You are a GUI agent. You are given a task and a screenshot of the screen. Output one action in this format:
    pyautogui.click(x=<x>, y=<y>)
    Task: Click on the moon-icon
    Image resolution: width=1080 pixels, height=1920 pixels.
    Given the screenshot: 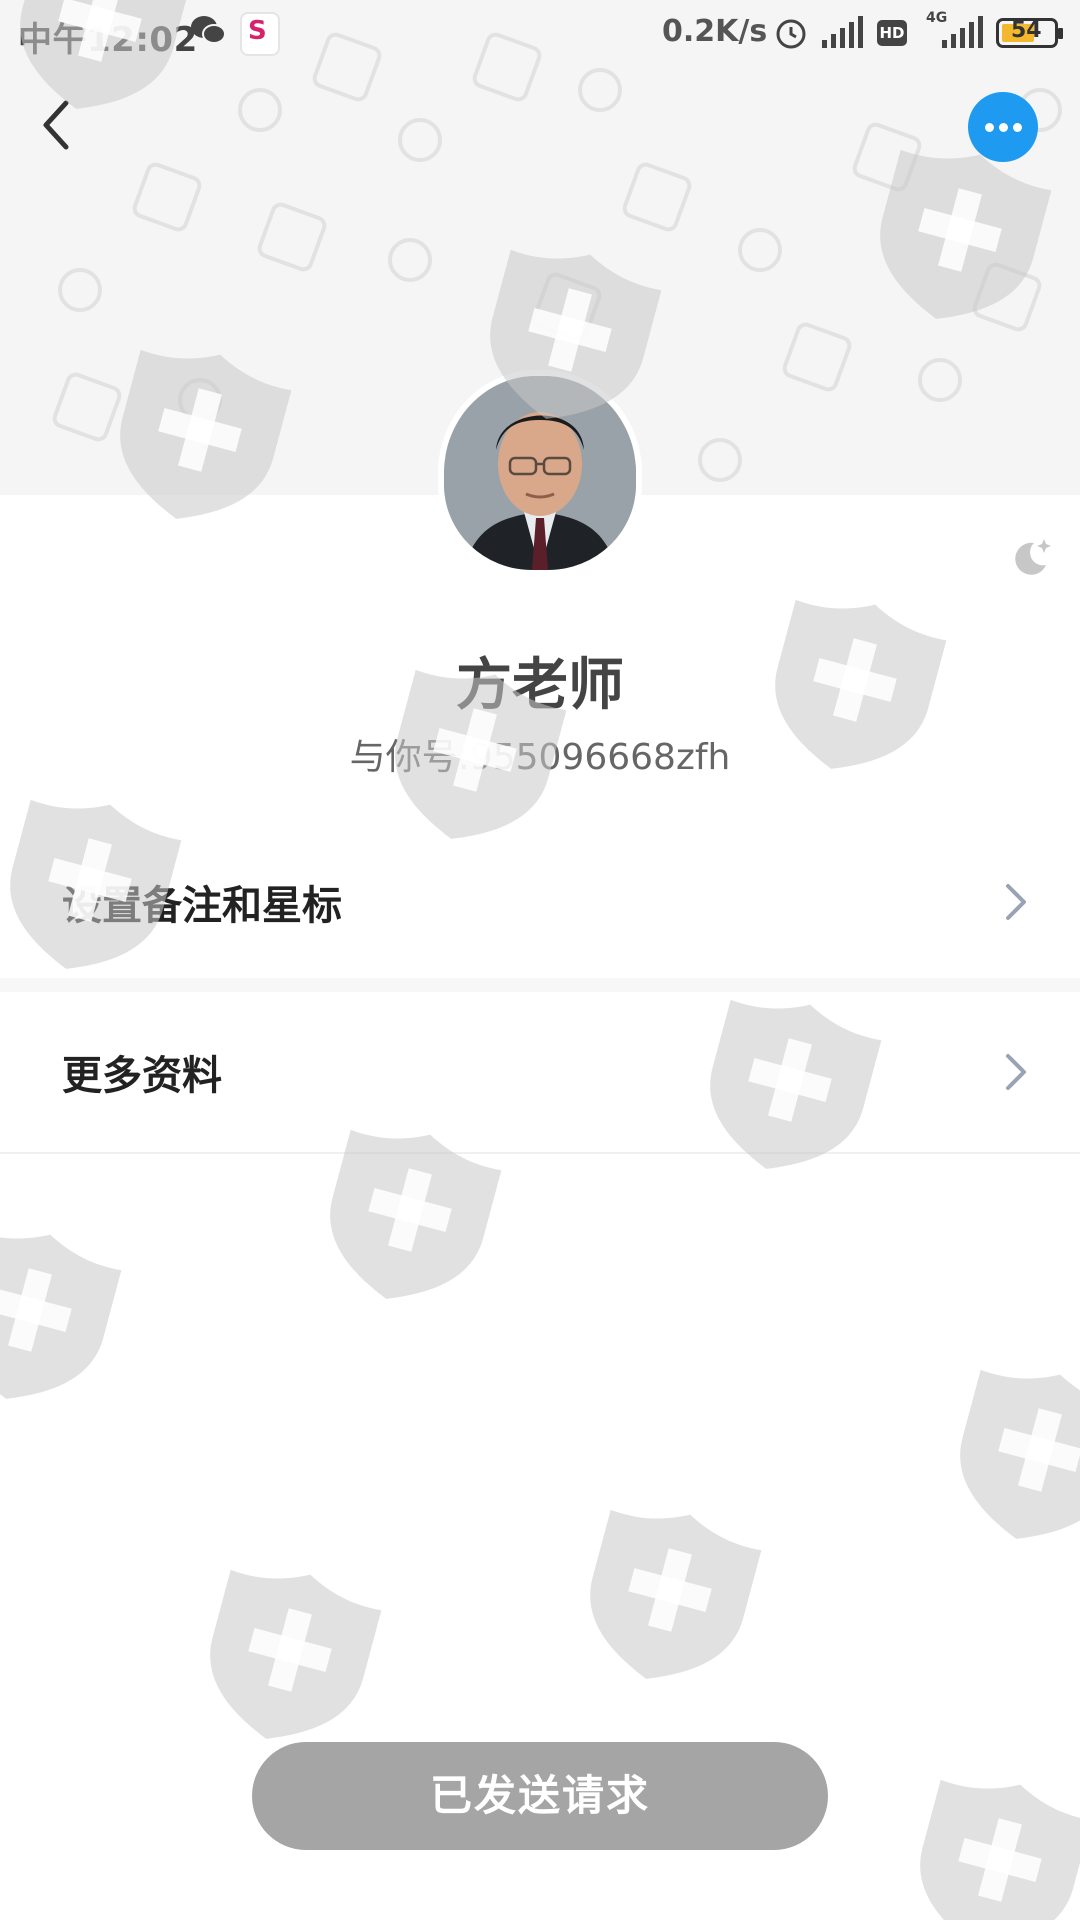 What is the action you would take?
    pyautogui.click(x=1030, y=557)
    